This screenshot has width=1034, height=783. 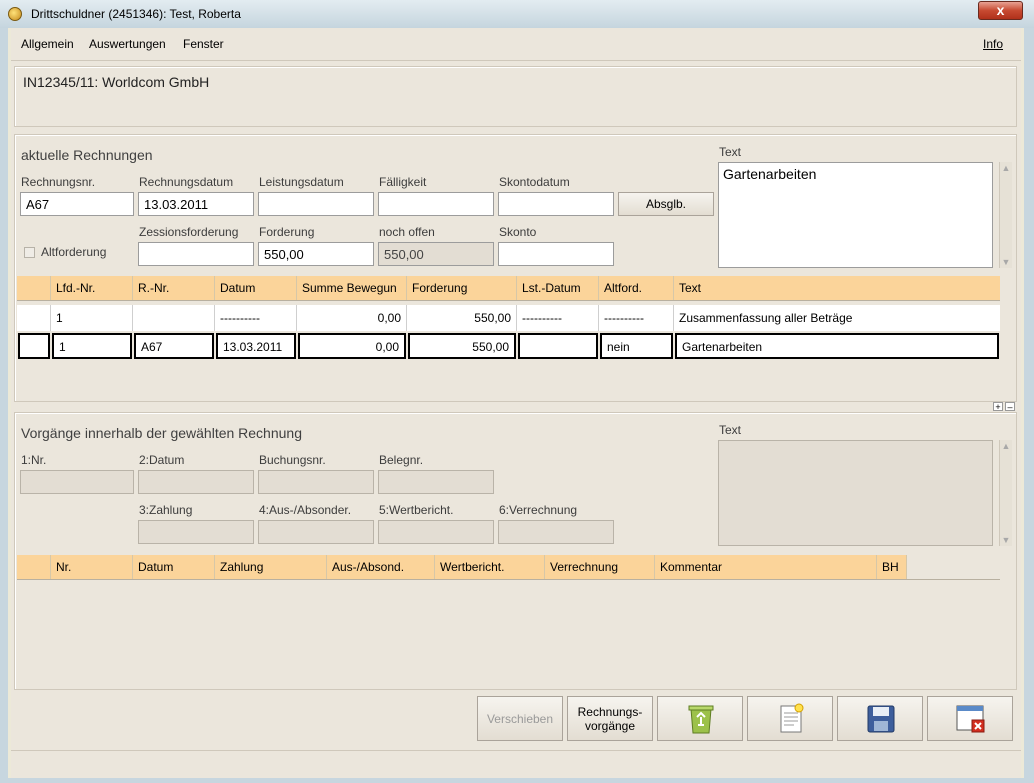 I want to click on vorgang-text-area, so click(x=855, y=493).